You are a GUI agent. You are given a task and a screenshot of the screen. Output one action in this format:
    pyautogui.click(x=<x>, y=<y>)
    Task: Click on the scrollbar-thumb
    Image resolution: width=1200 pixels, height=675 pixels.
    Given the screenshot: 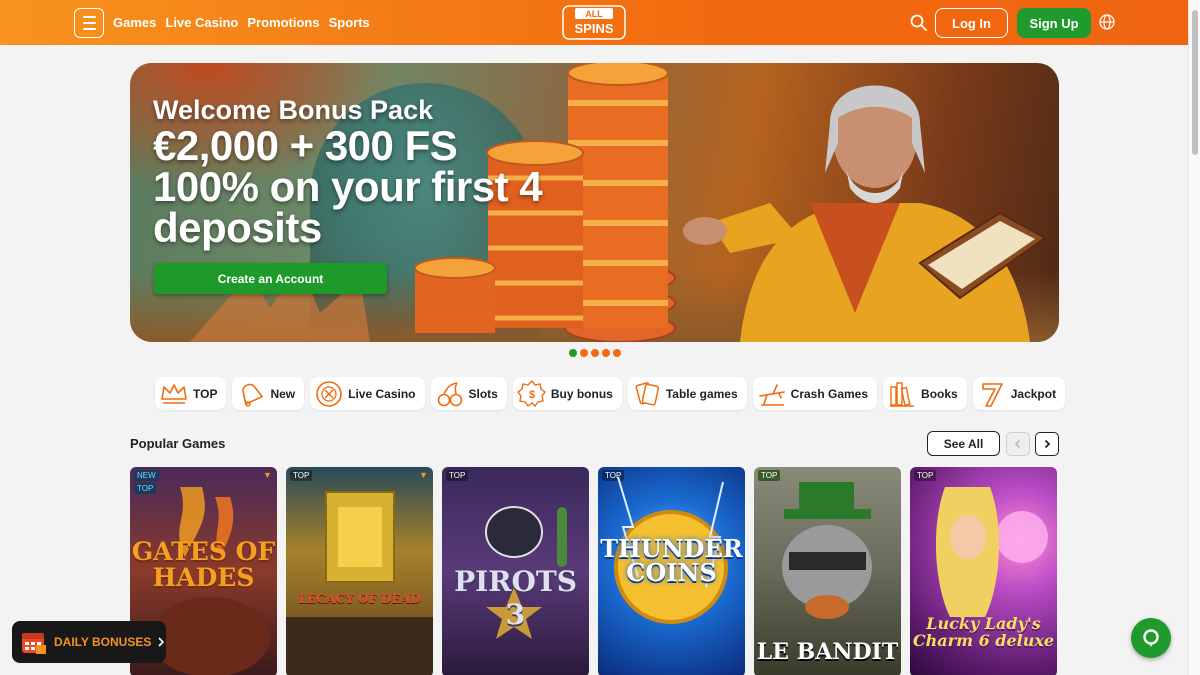 What is the action you would take?
    pyautogui.click(x=1195, y=82)
    